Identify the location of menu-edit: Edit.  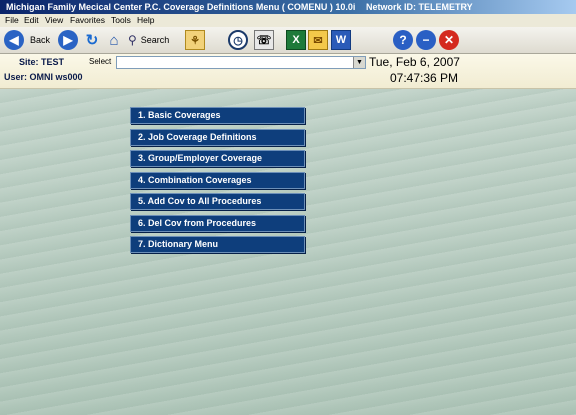
(31, 20).